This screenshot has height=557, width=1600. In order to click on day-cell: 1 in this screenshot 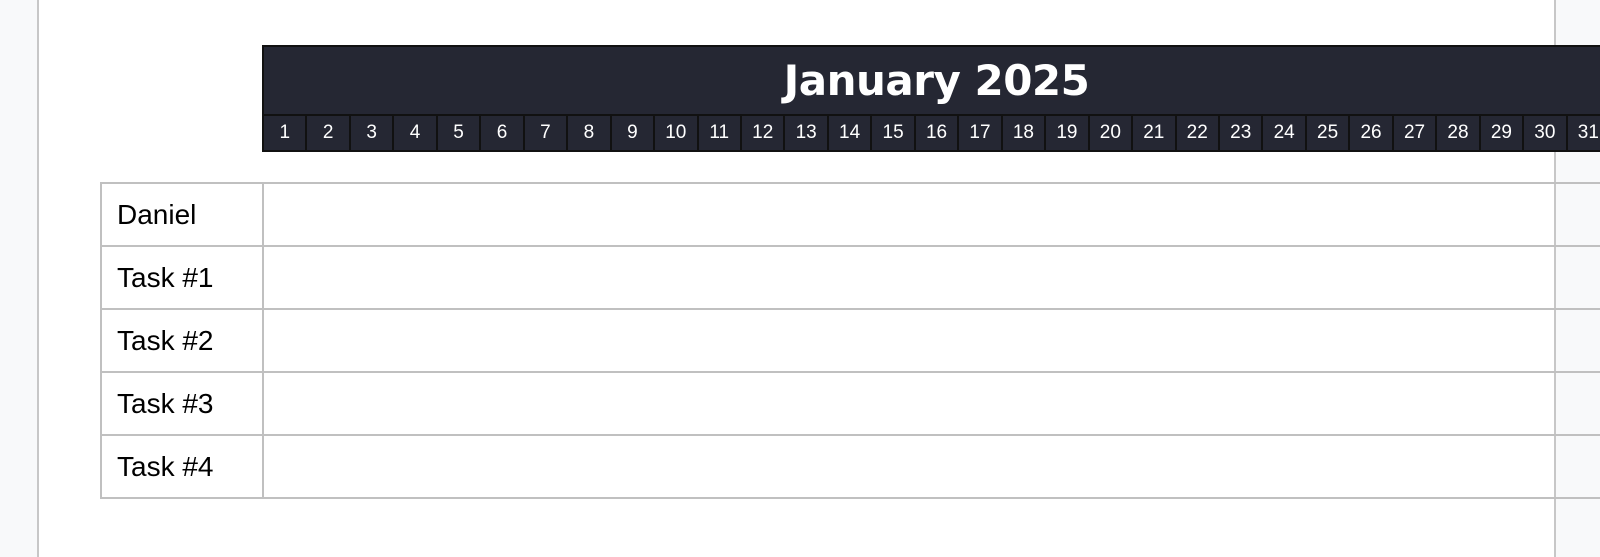, I will do `click(286, 134)`.